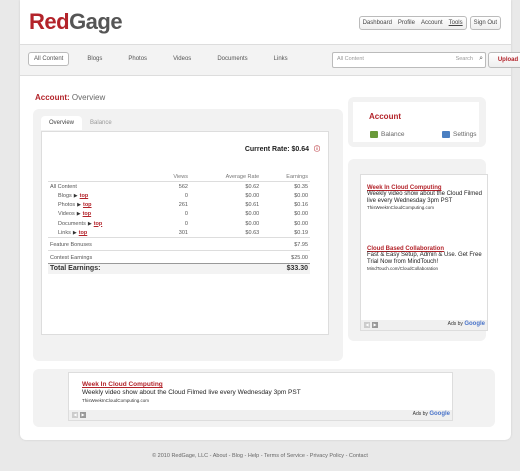  I want to click on table-row: Videos ▶ top 0 $0.00 $0.00, so click(179, 214).